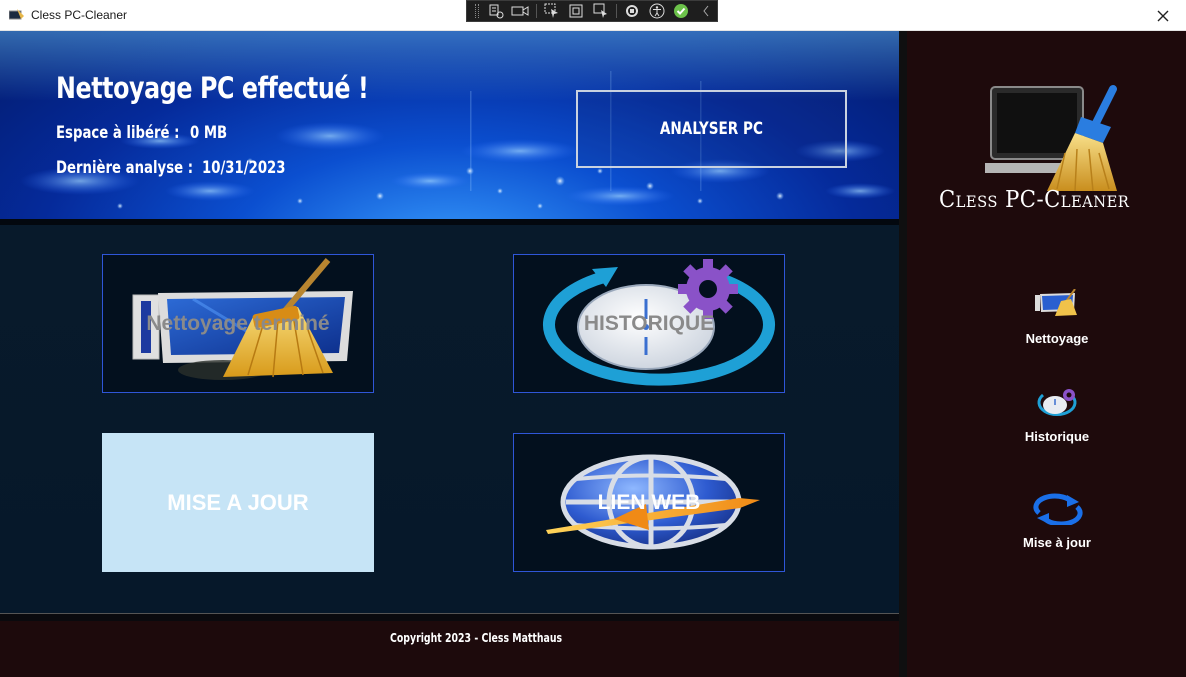 Image resolution: width=1186 pixels, height=677 pixels. I want to click on analyze-pc-button: ANALYSER PC, so click(711, 129).